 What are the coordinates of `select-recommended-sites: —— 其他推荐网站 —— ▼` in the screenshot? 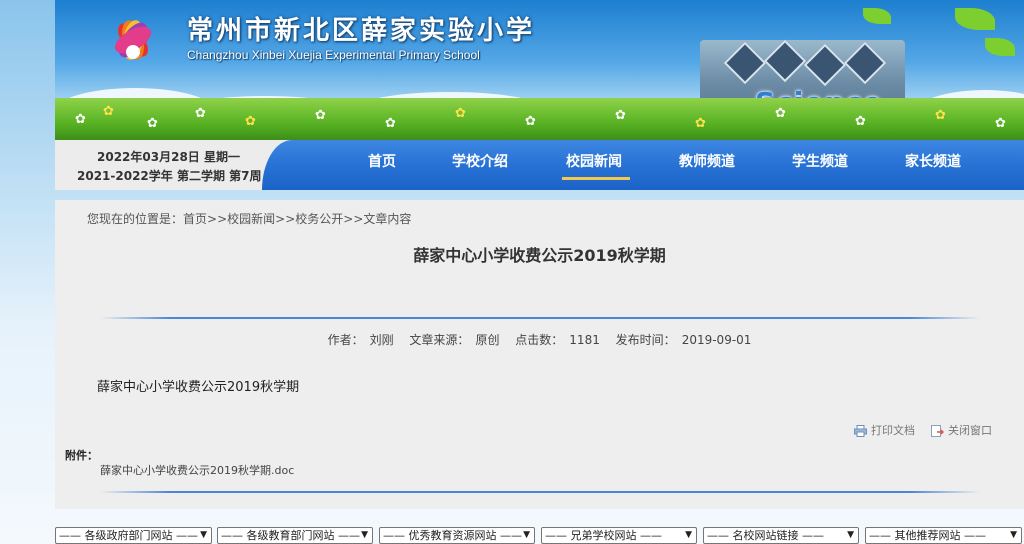 It's located at (943, 535).